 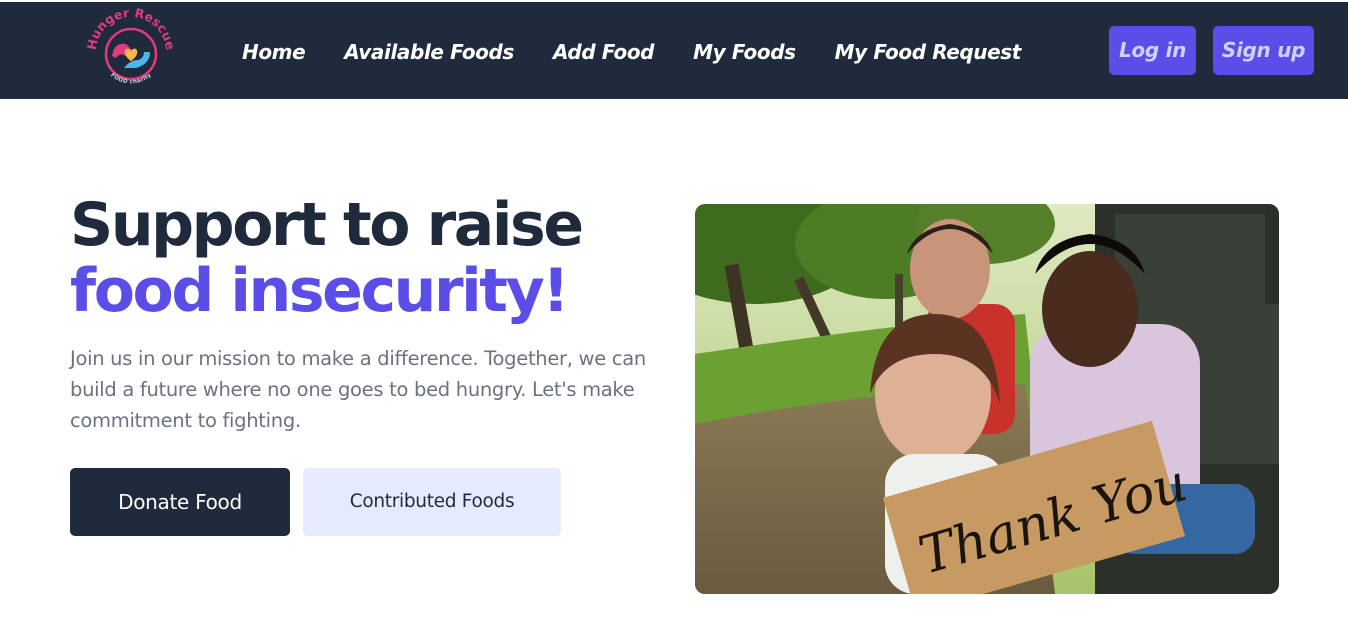 I want to click on nav-my-food-request: My Food Request, so click(x=928, y=52).